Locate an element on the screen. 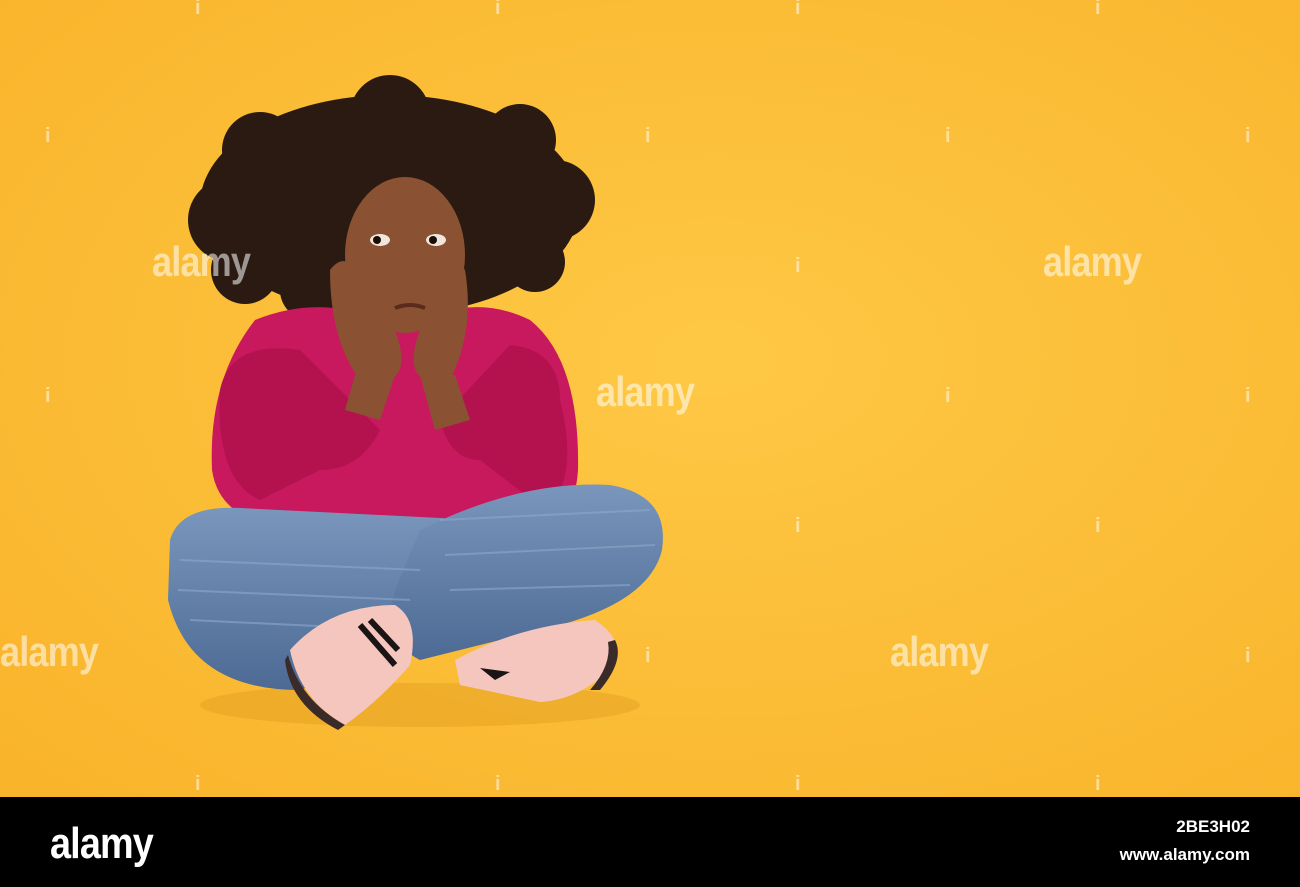  image-id: 2BE3H02 is located at coordinates (1213, 826).